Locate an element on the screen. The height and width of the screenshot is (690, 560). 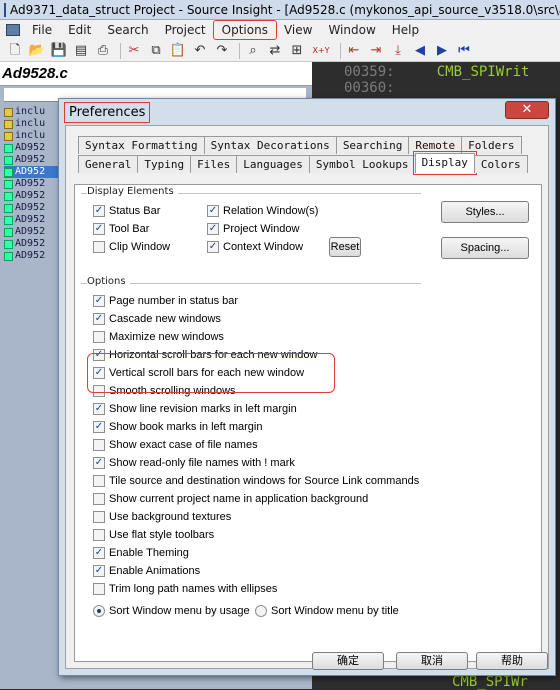
option-checkbox: Use flat style toolbars is located at coordinates (153, 535).